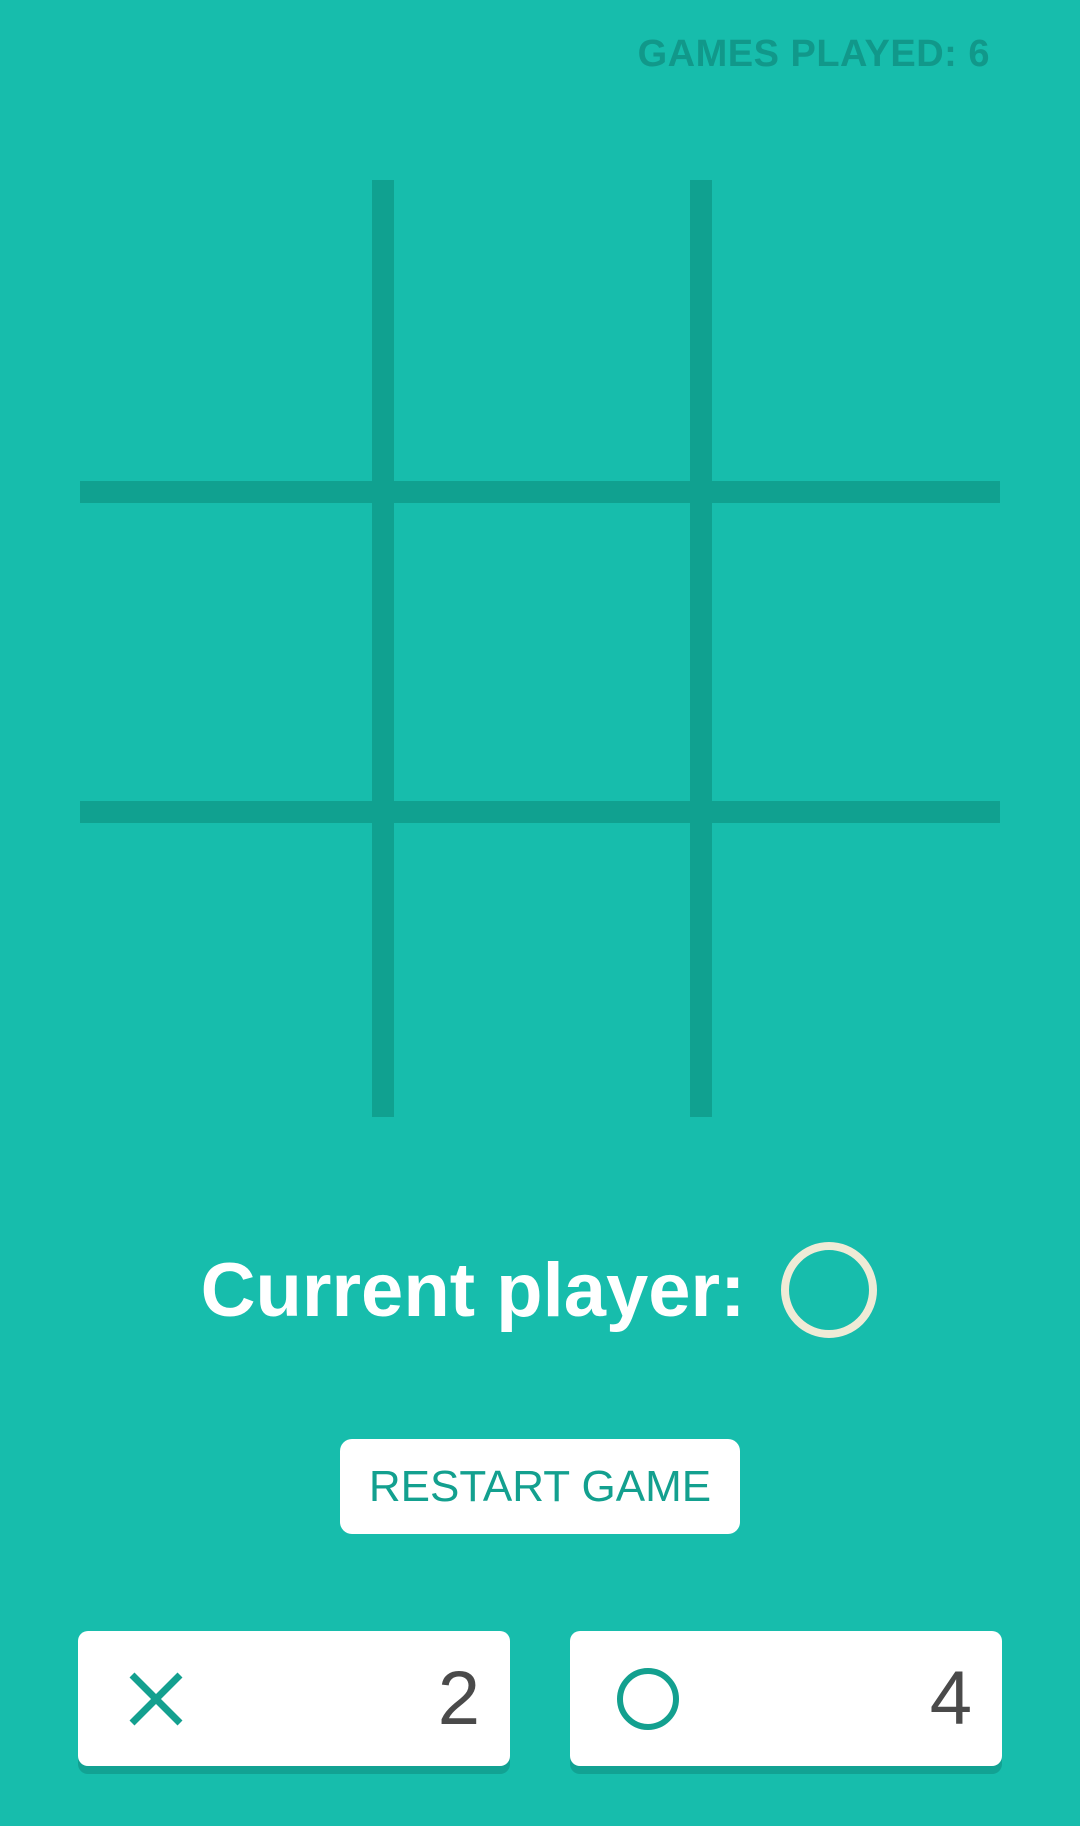 The width and height of the screenshot is (1080, 1826). What do you see at coordinates (786, 1698) in the screenshot?
I see `score-card-o: 4` at bounding box center [786, 1698].